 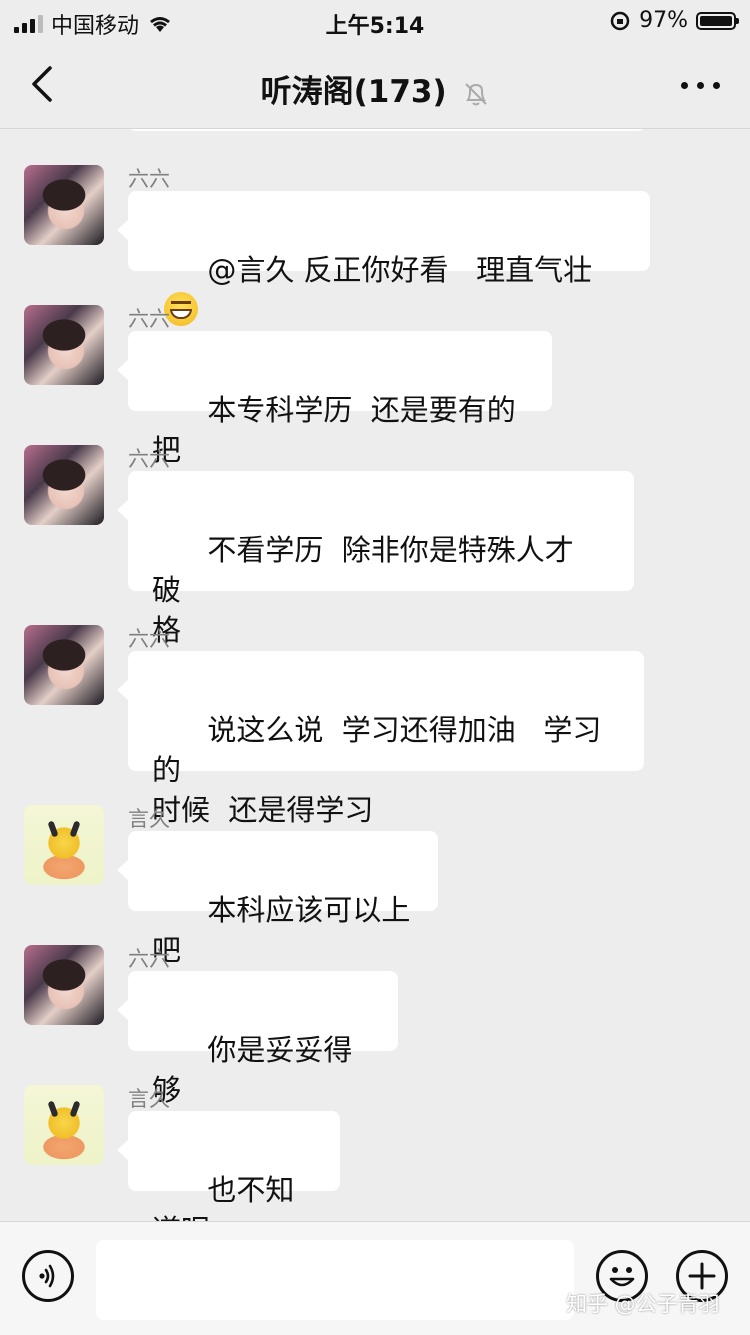 I want to click on message-bubble: 你是妥妥得 够, so click(x=257, y=1039).